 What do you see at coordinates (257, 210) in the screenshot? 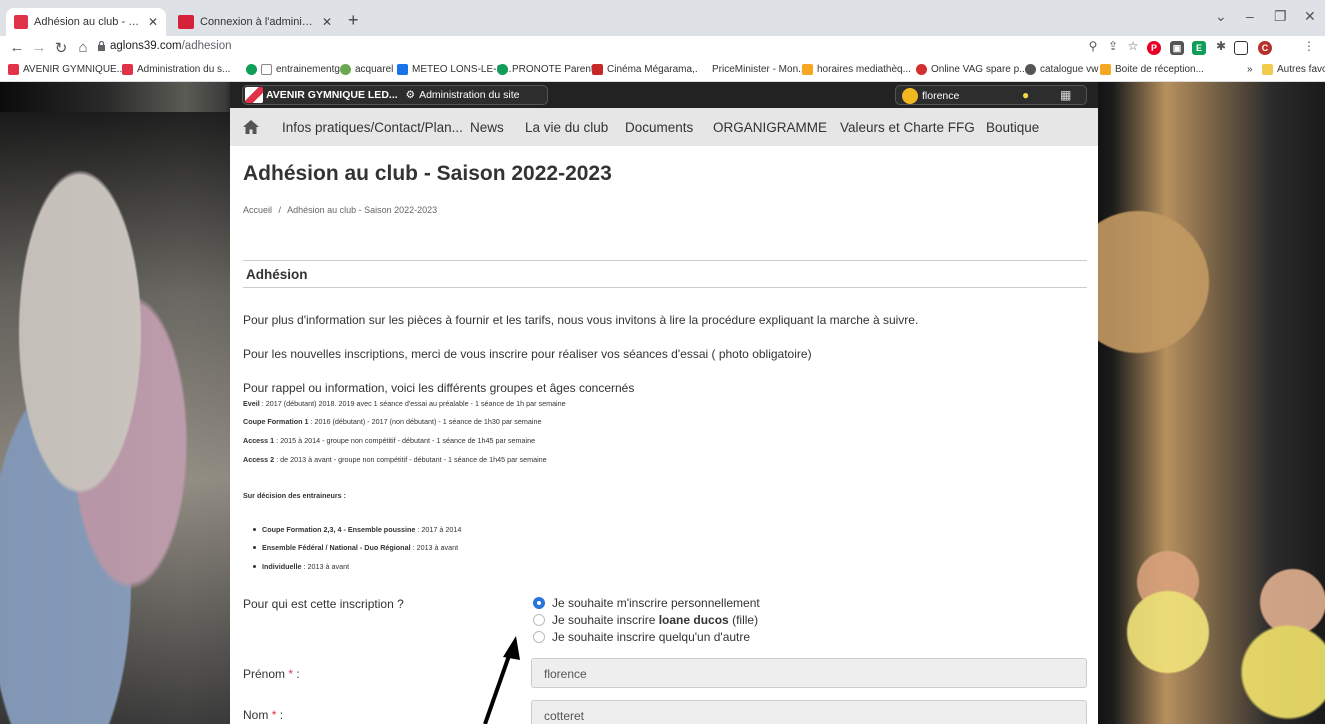
I see `breadcrumb-home-link: Accueil` at bounding box center [257, 210].